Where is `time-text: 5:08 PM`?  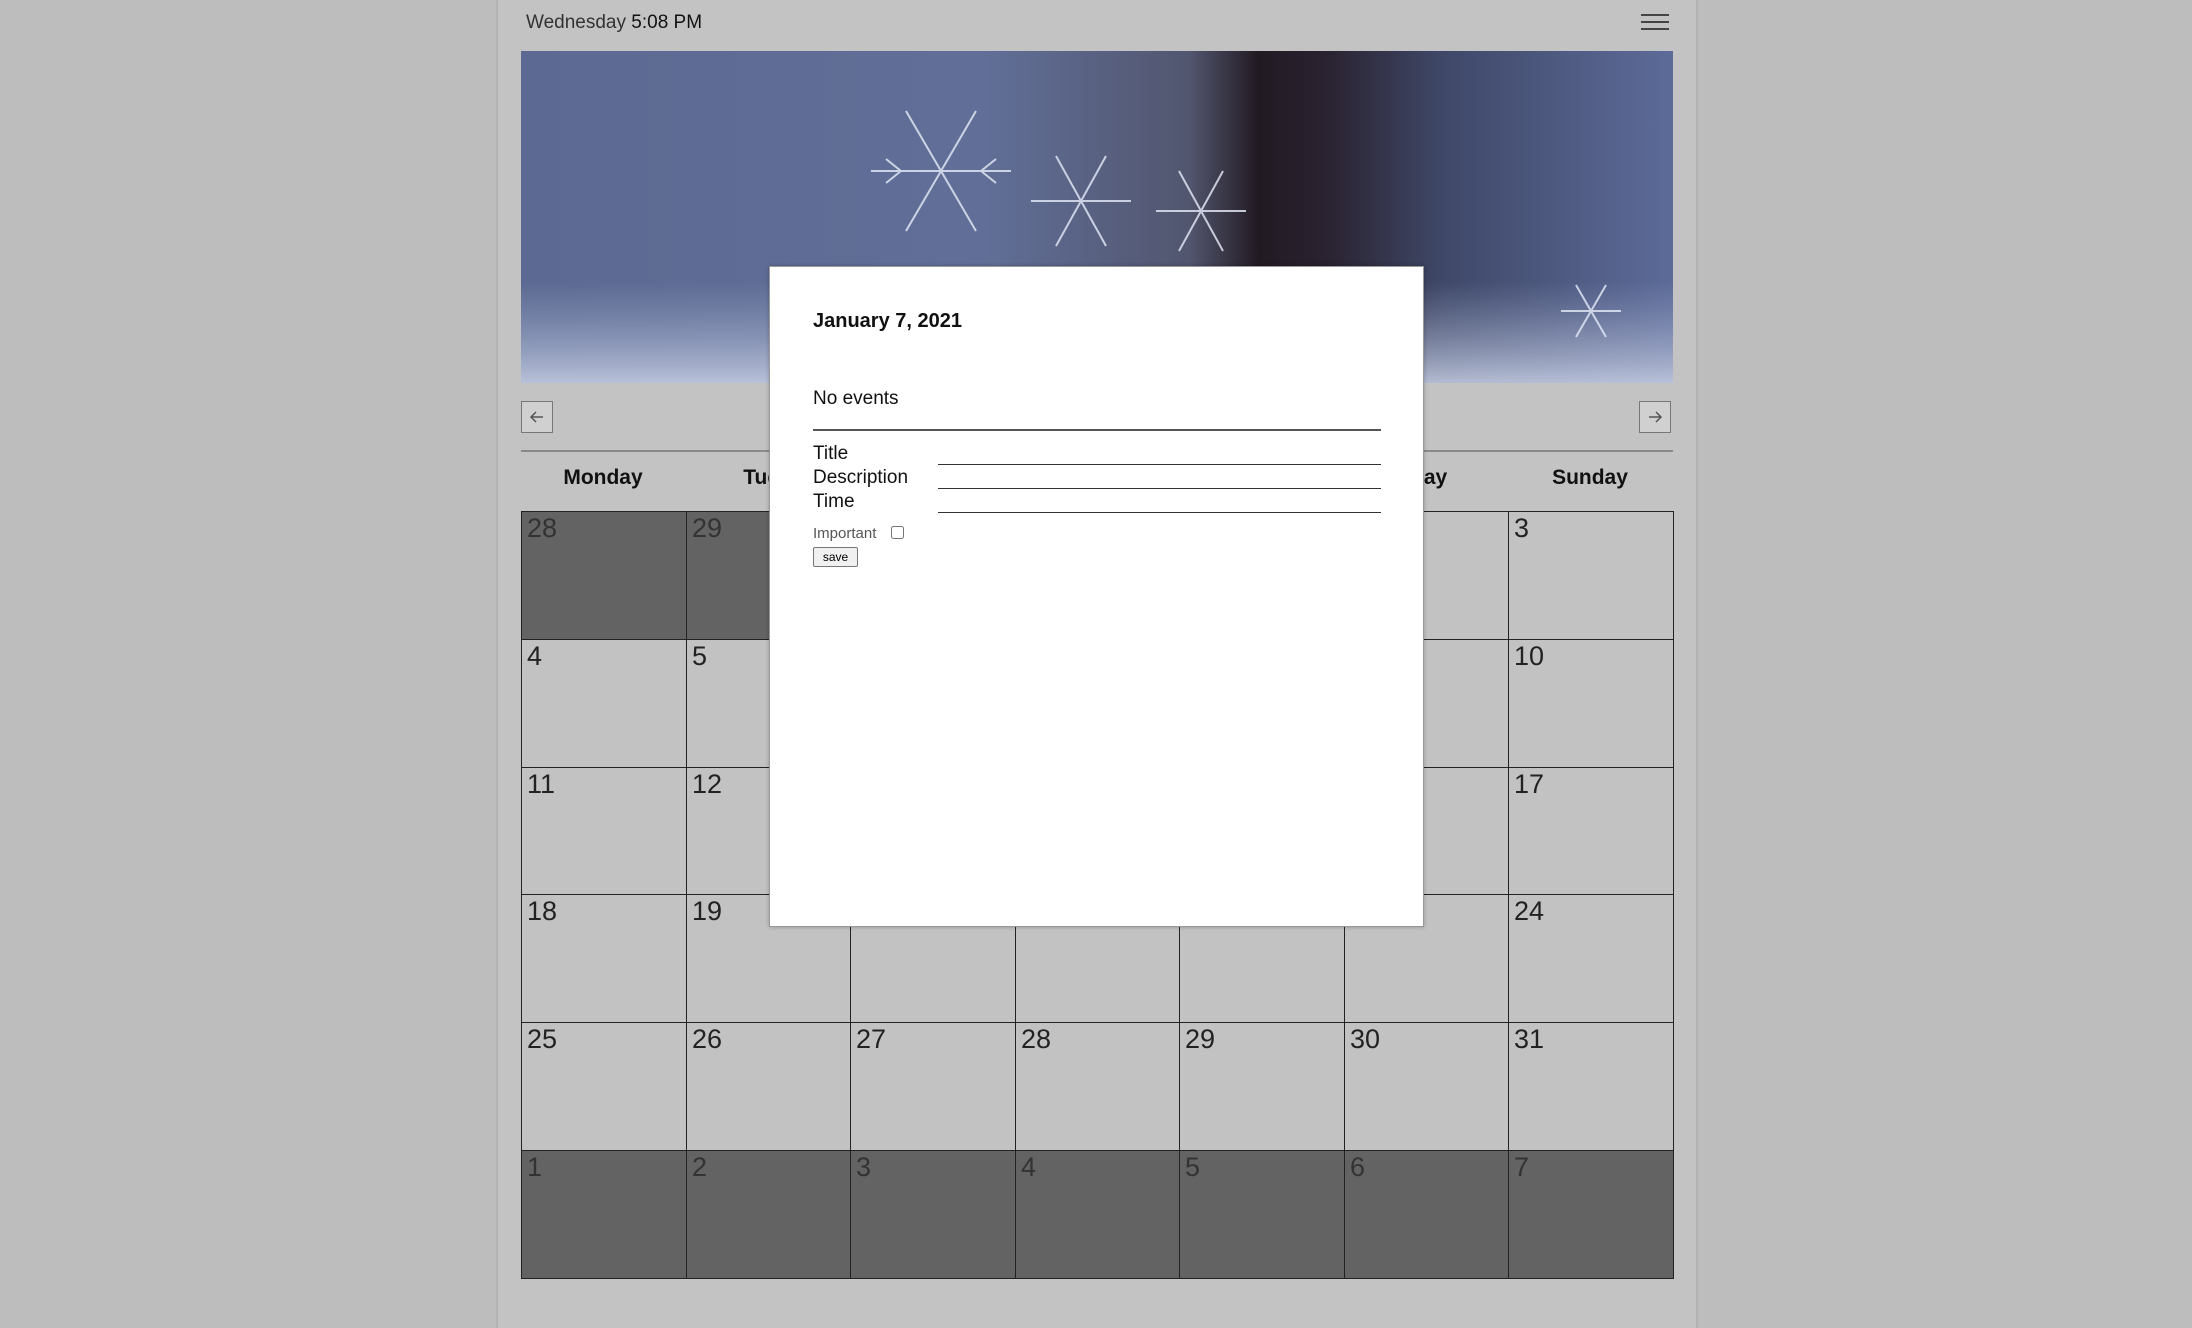 time-text: 5:08 PM is located at coordinates (667, 22).